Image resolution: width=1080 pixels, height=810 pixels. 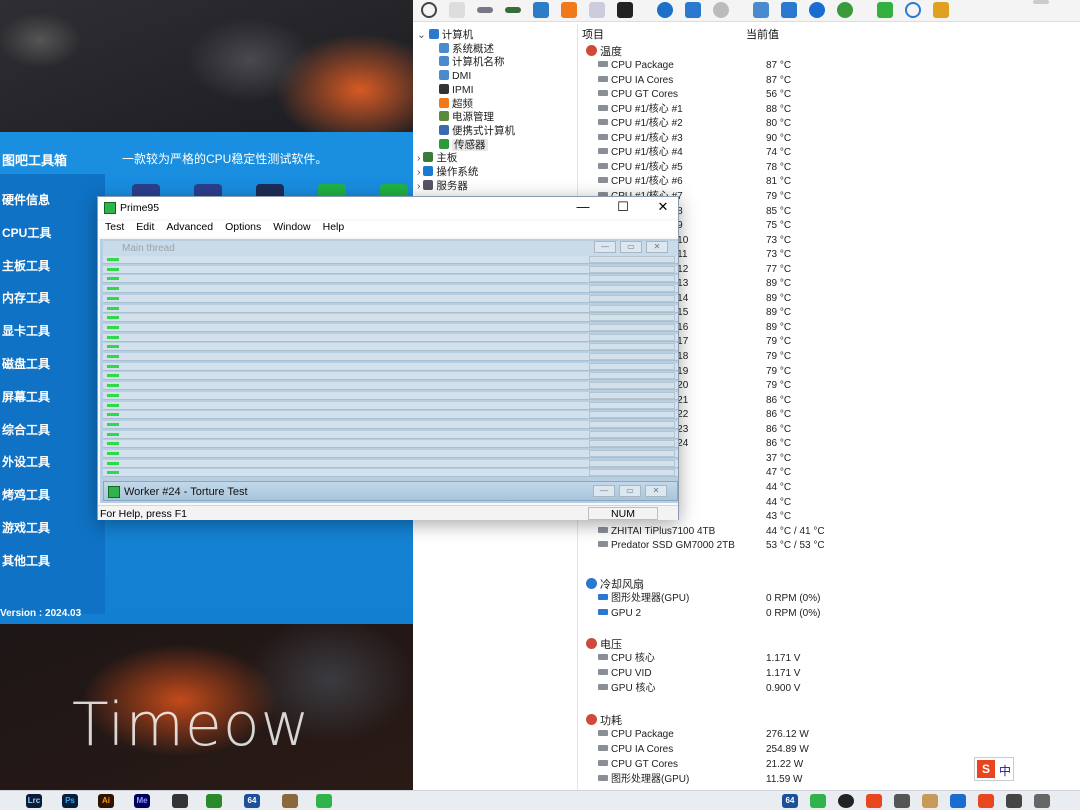 I want to click on sensor-row: CPU #1/核心 #1 88 °C, so click(x=694, y=109).